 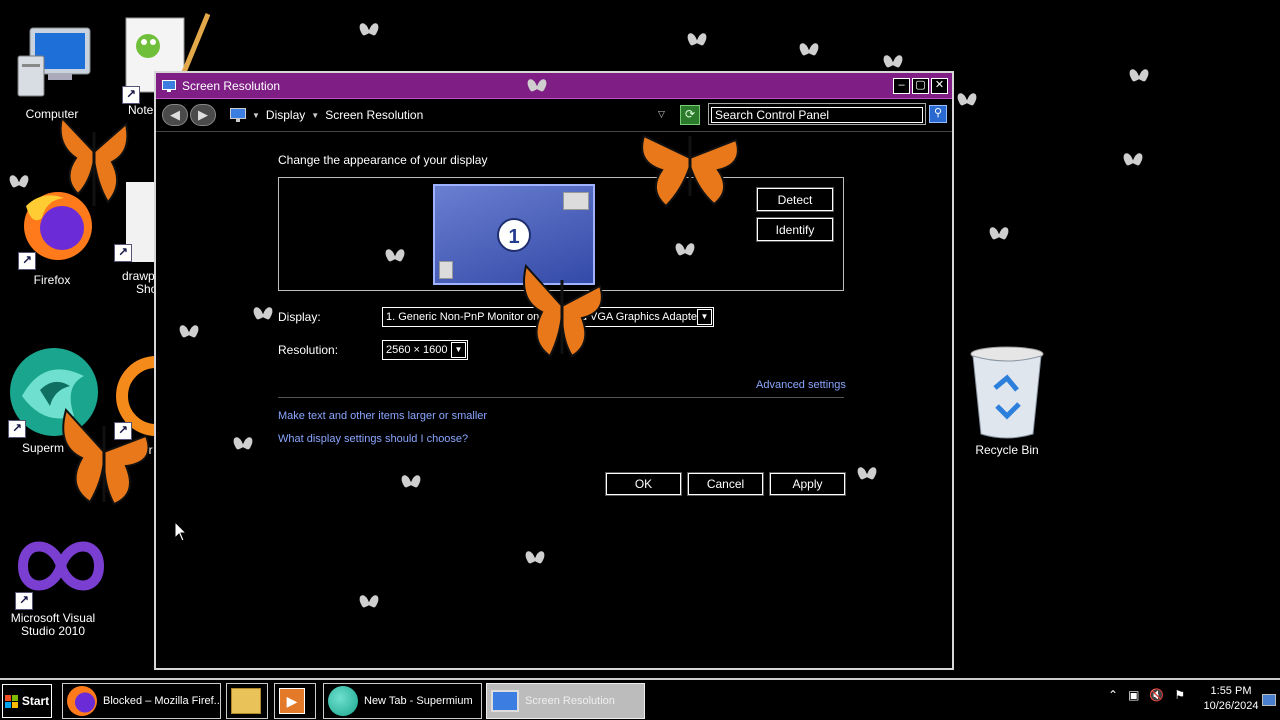 I want to click on start-button: Start, so click(x=27, y=701).